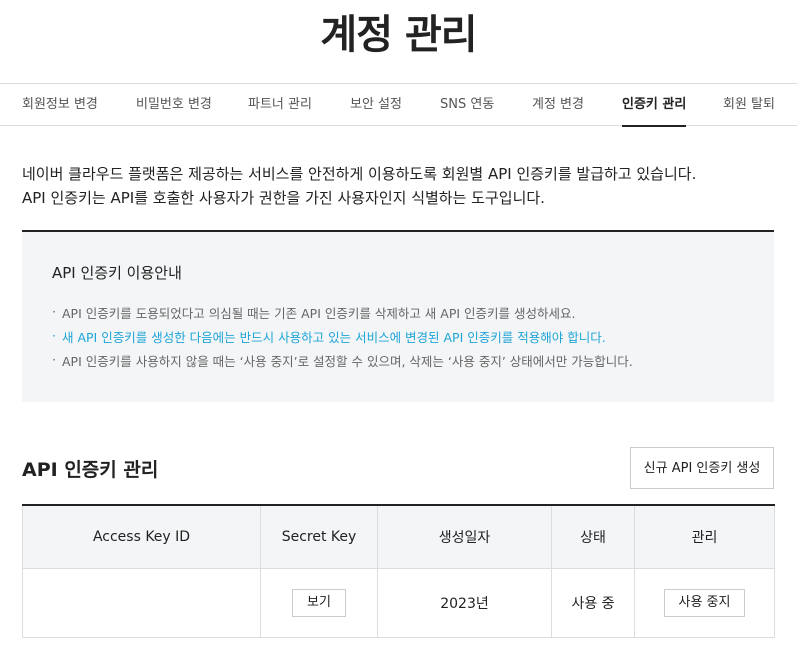  What do you see at coordinates (398, 35) in the screenshot?
I see `page-title: 계정 관리` at bounding box center [398, 35].